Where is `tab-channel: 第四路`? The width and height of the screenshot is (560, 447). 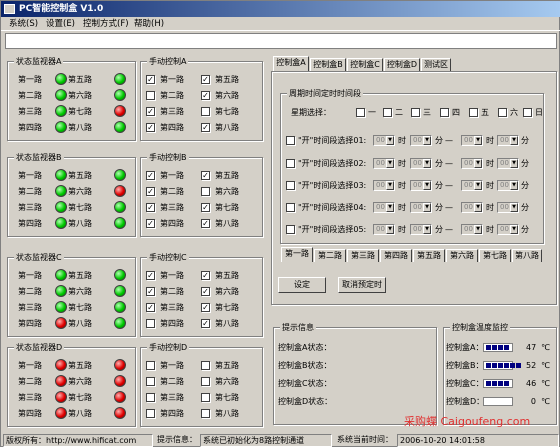 tab-channel: 第四路 is located at coordinates (396, 255).